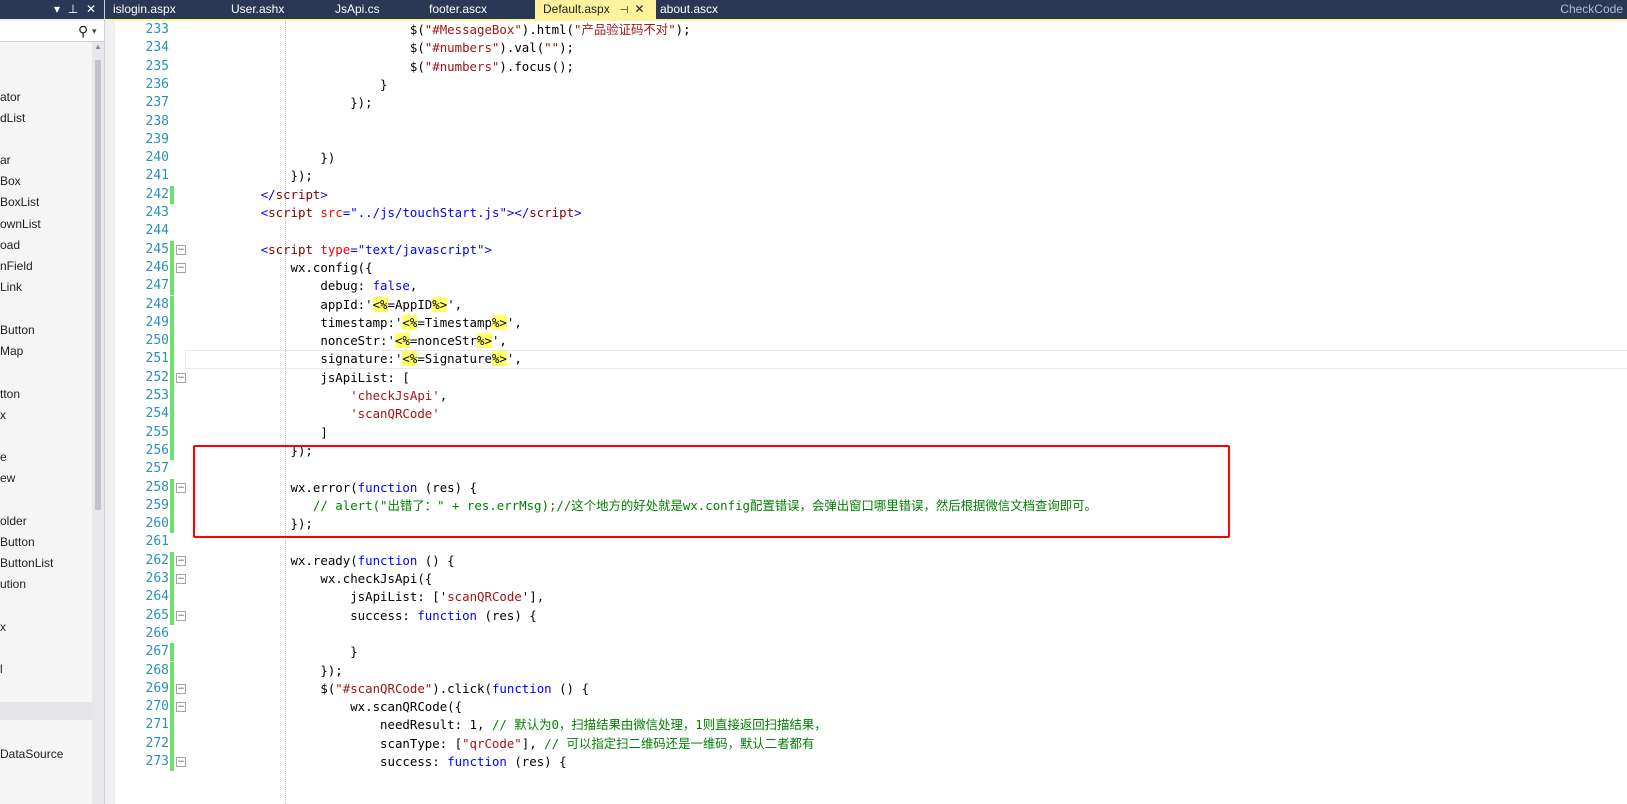 This screenshot has width=1627, height=804. What do you see at coordinates (46, 754) in the screenshot?
I see `toolbox-item: DataSource` at bounding box center [46, 754].